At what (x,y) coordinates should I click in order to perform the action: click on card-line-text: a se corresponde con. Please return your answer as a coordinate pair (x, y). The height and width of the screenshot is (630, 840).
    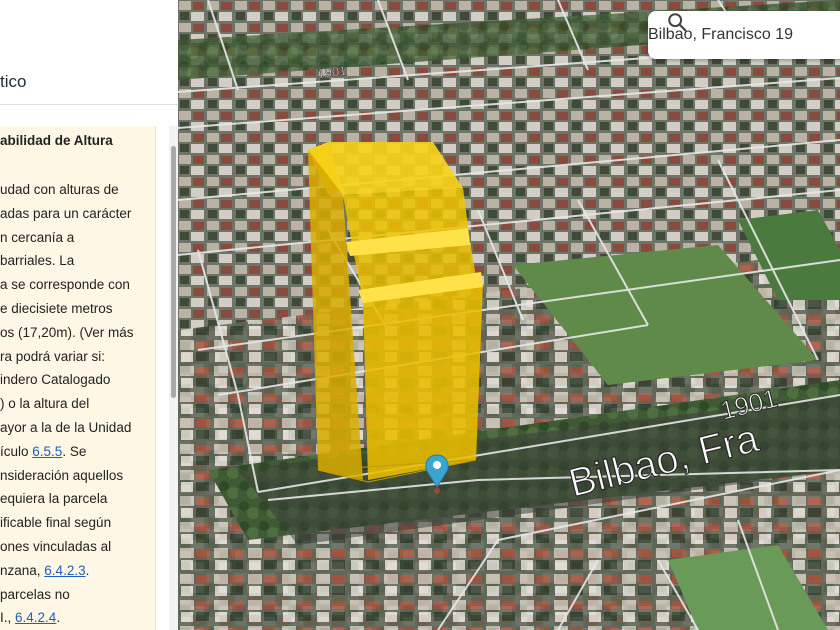
    Looking at the image, I should click on (65, 285).